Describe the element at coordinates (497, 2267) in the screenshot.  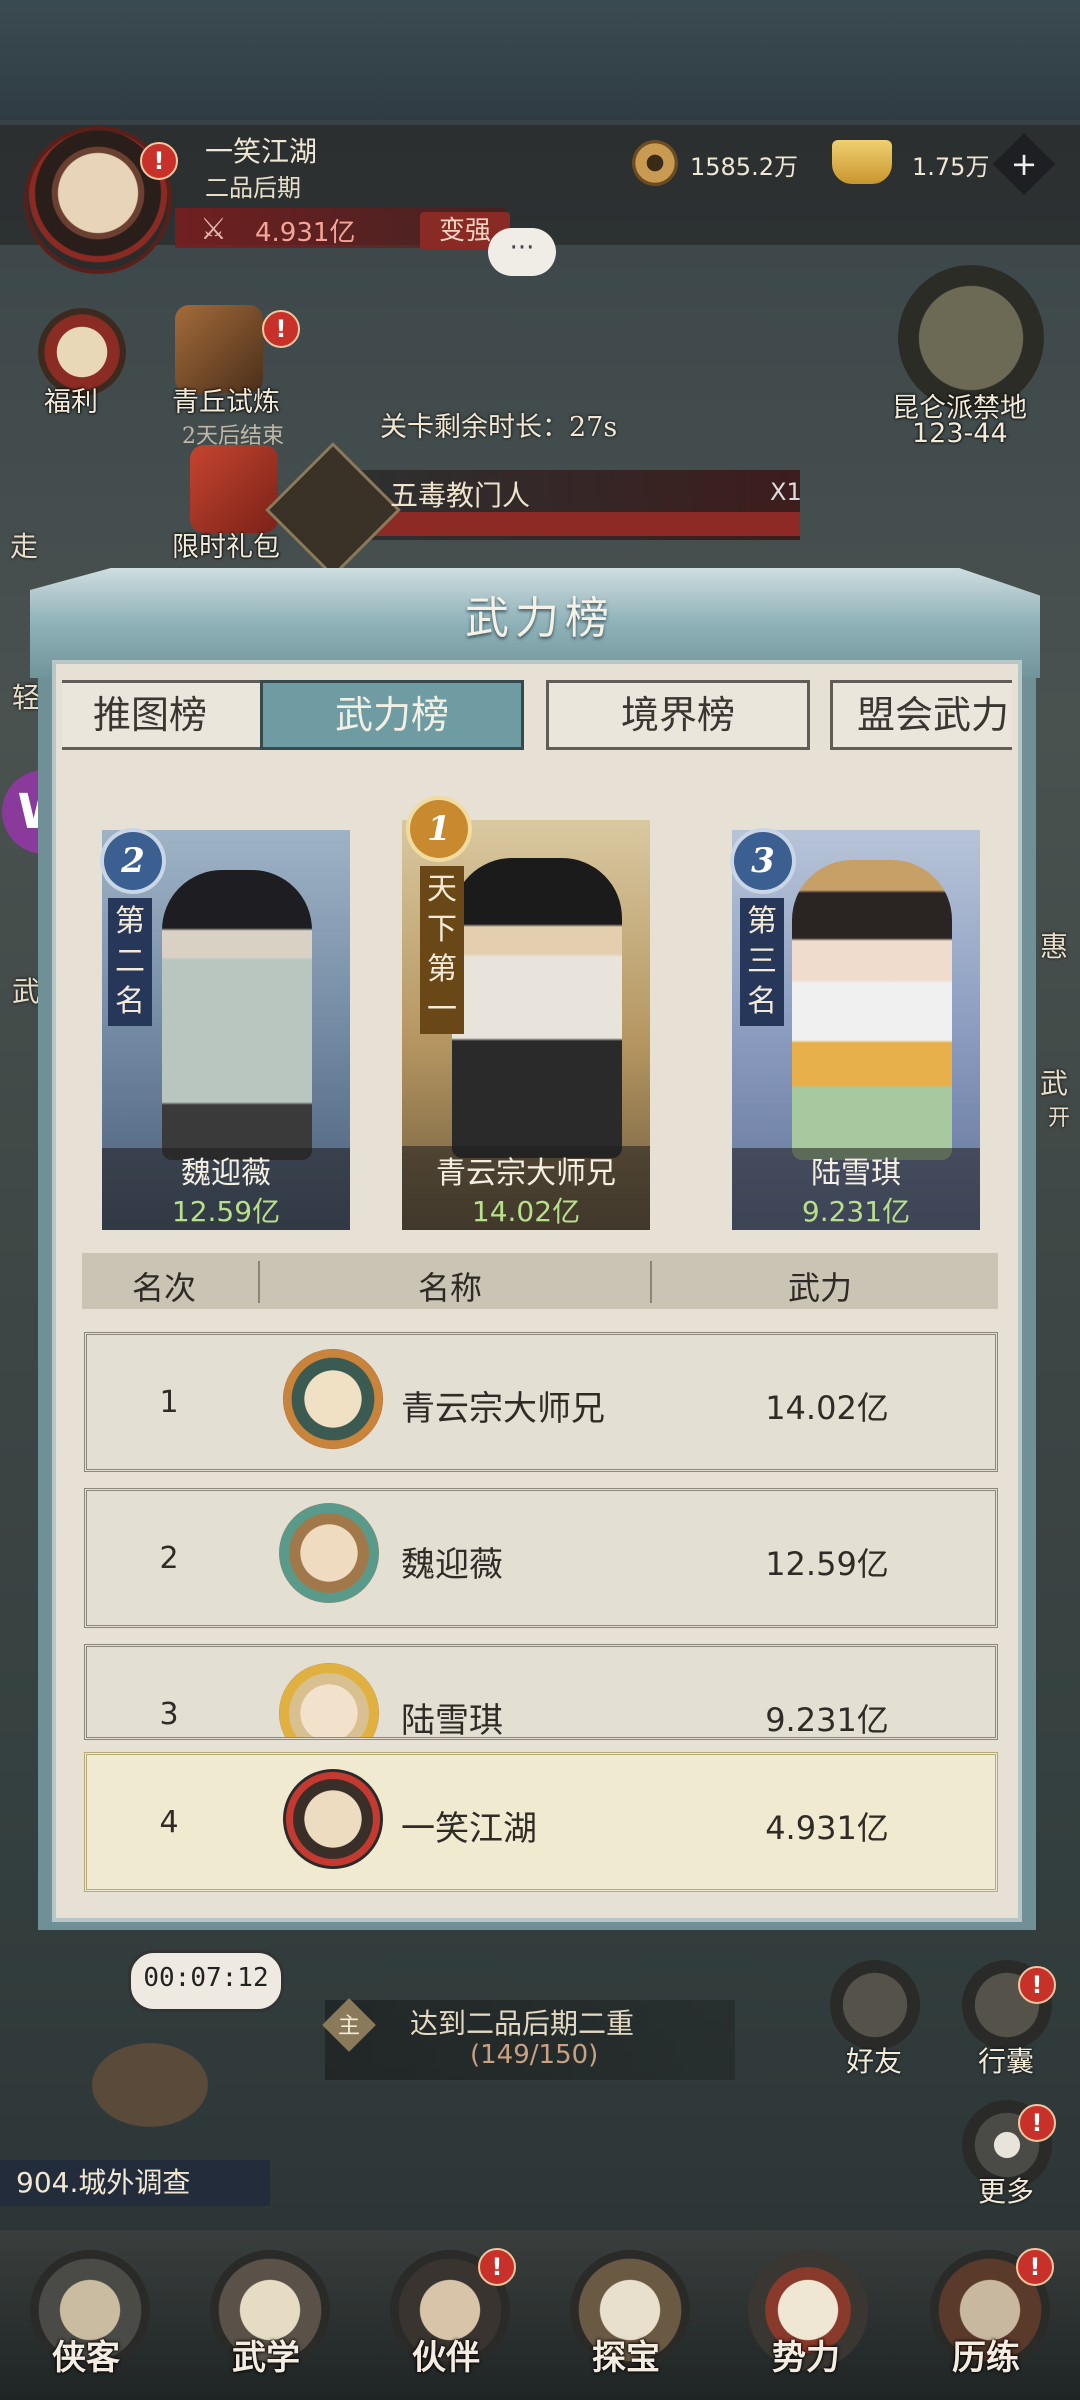
I see `companion-alert-badge: !` at that location.